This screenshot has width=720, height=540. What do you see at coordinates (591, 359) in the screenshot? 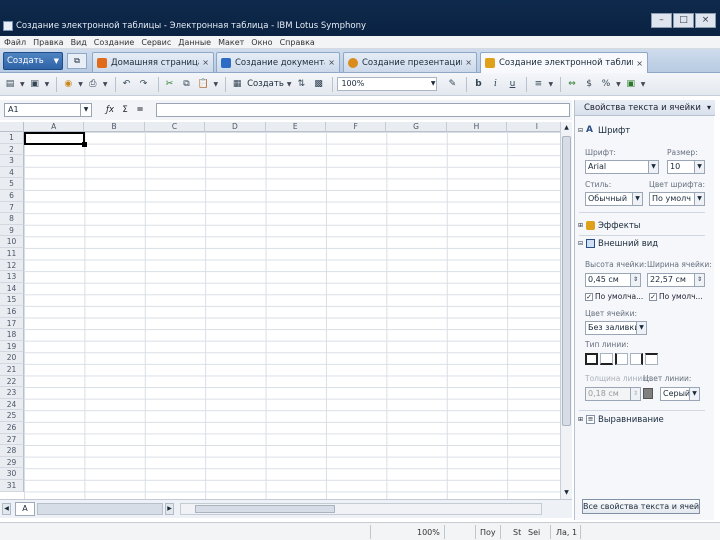
I see `border-all-icon` at bounding box center [591, 359].